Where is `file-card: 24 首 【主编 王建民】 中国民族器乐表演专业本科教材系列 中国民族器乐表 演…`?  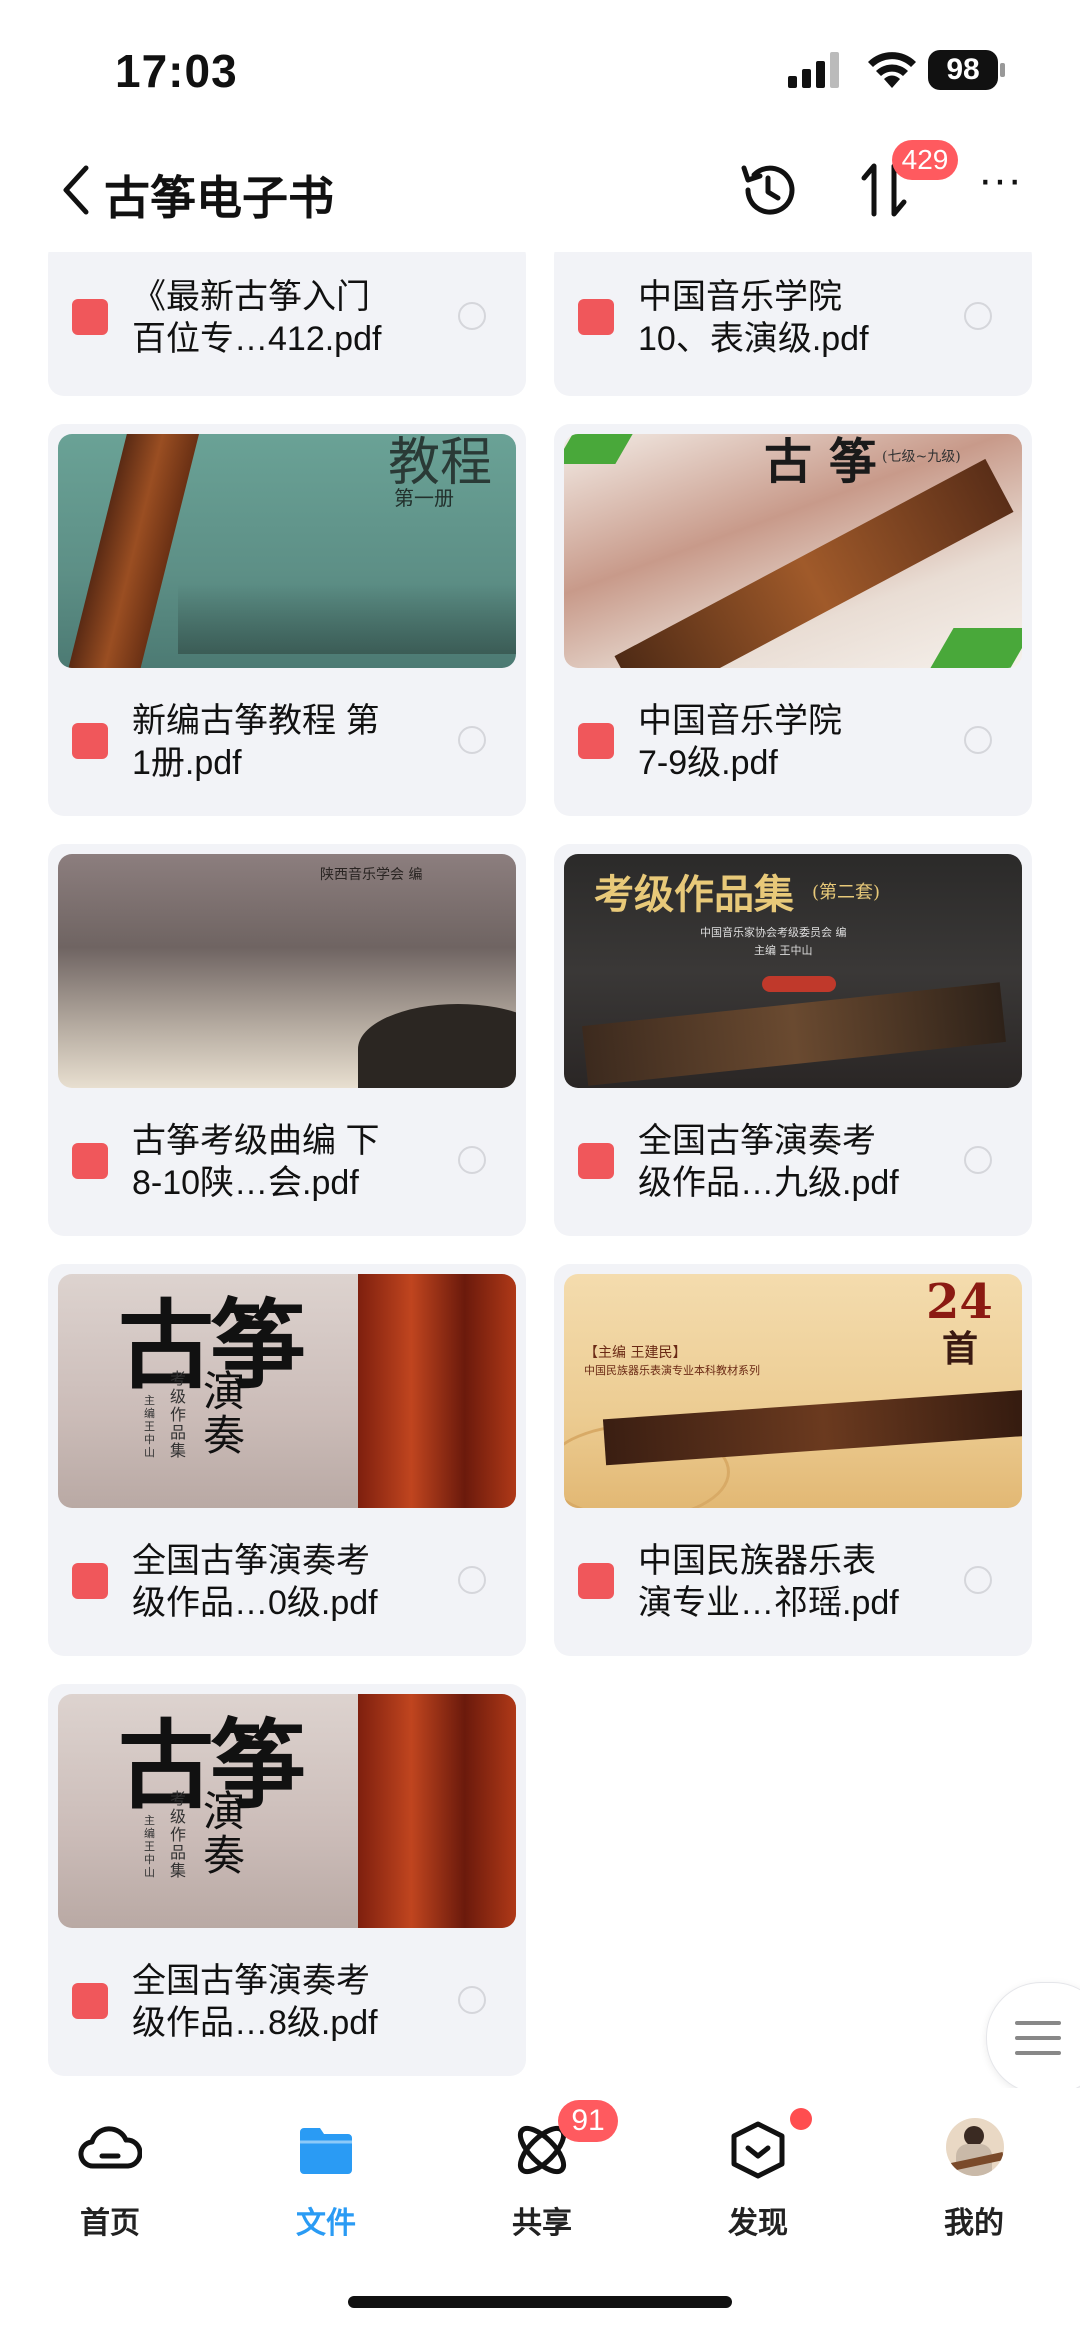 file-card: 24 首 【主编 王建民】 中国民族器乐表演专业本科教材系列 中国民族器乐表 演… is located at coordinates (793, 1460).